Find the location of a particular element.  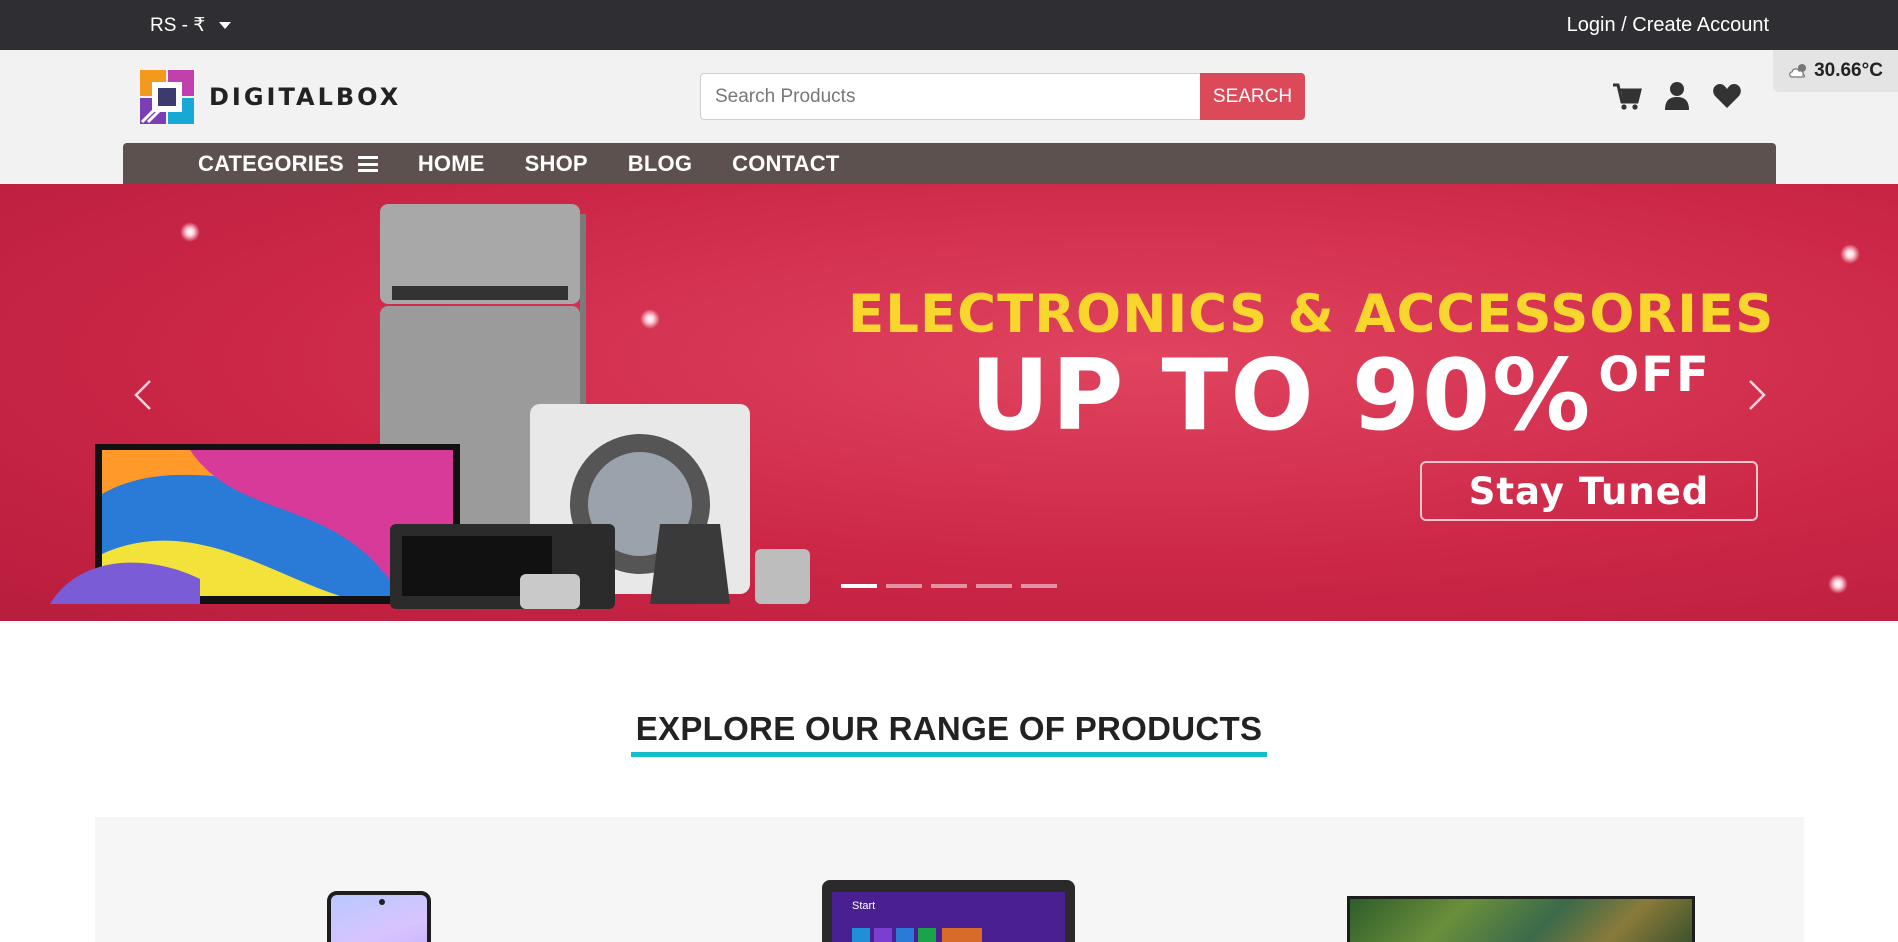

search-bar: SEARCH is located at coordinates (1002, 96).